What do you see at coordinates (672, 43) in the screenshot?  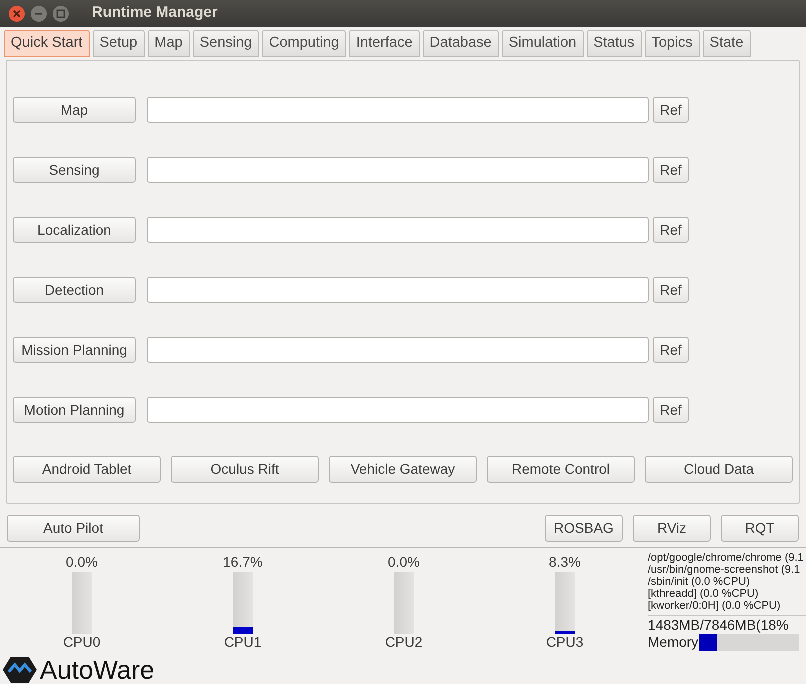 I see `tab: Topics` at bounding box center [672, 43].